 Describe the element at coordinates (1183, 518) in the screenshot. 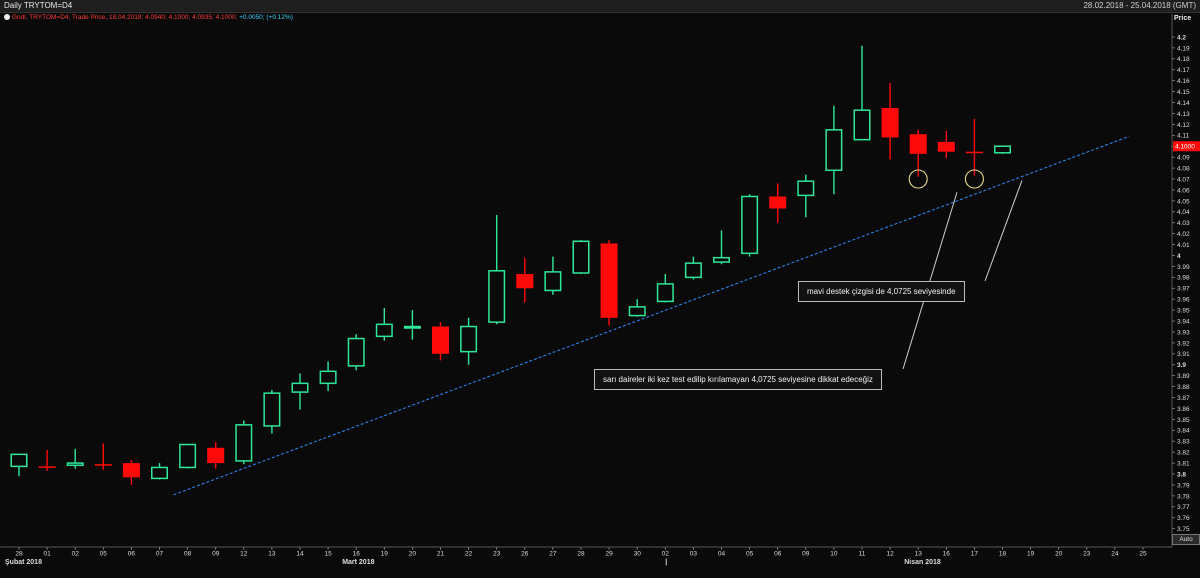

I see `y-tick-label: 3.76` at that location.